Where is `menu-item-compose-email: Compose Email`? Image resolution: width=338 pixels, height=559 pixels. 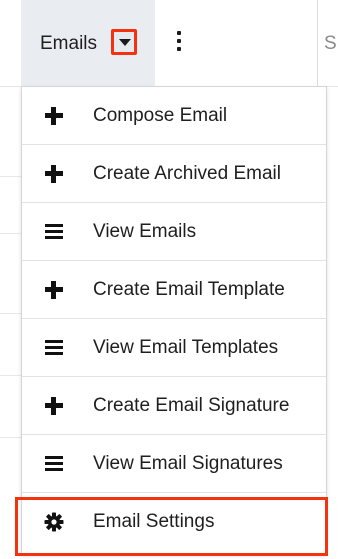
menu-item-compose-email: Compose Email is located at coordinates (174, 116).